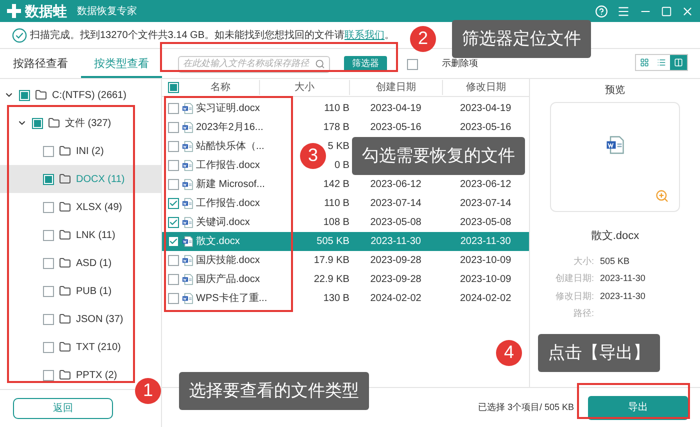  Describe the element at coordinates (396, 108) in the screenshot. I see `created-date: 2023-04-19` at that location.